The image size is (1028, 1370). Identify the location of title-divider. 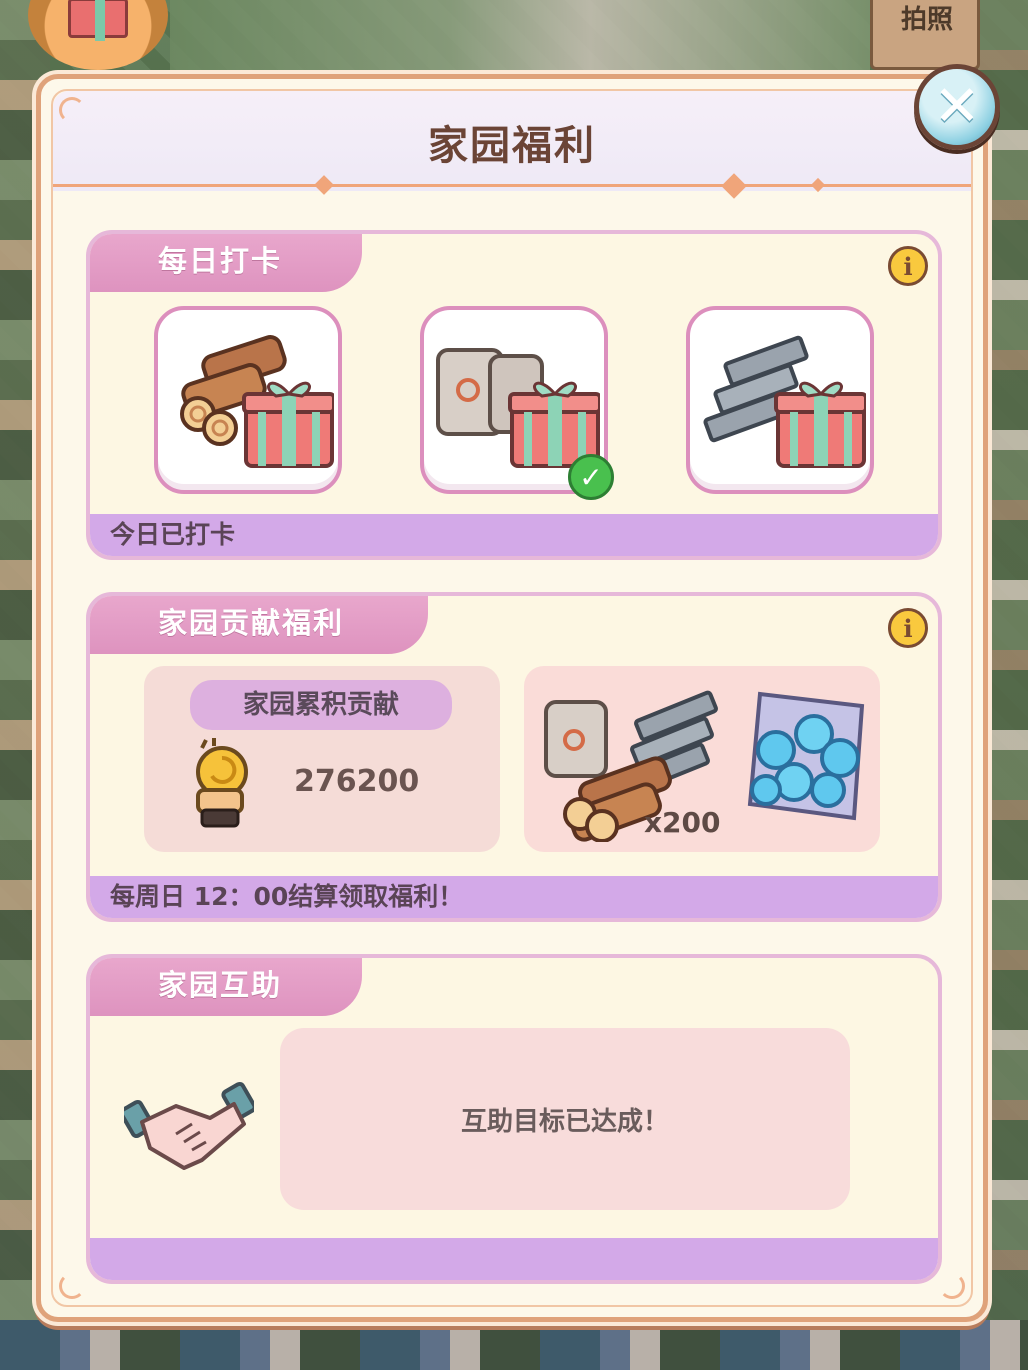
(512, 185).